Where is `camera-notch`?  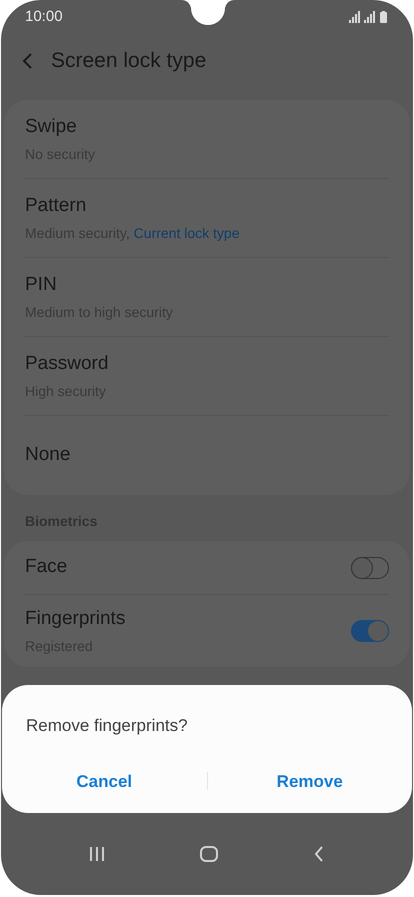
camera-notch is located at coordinates (208, 13).